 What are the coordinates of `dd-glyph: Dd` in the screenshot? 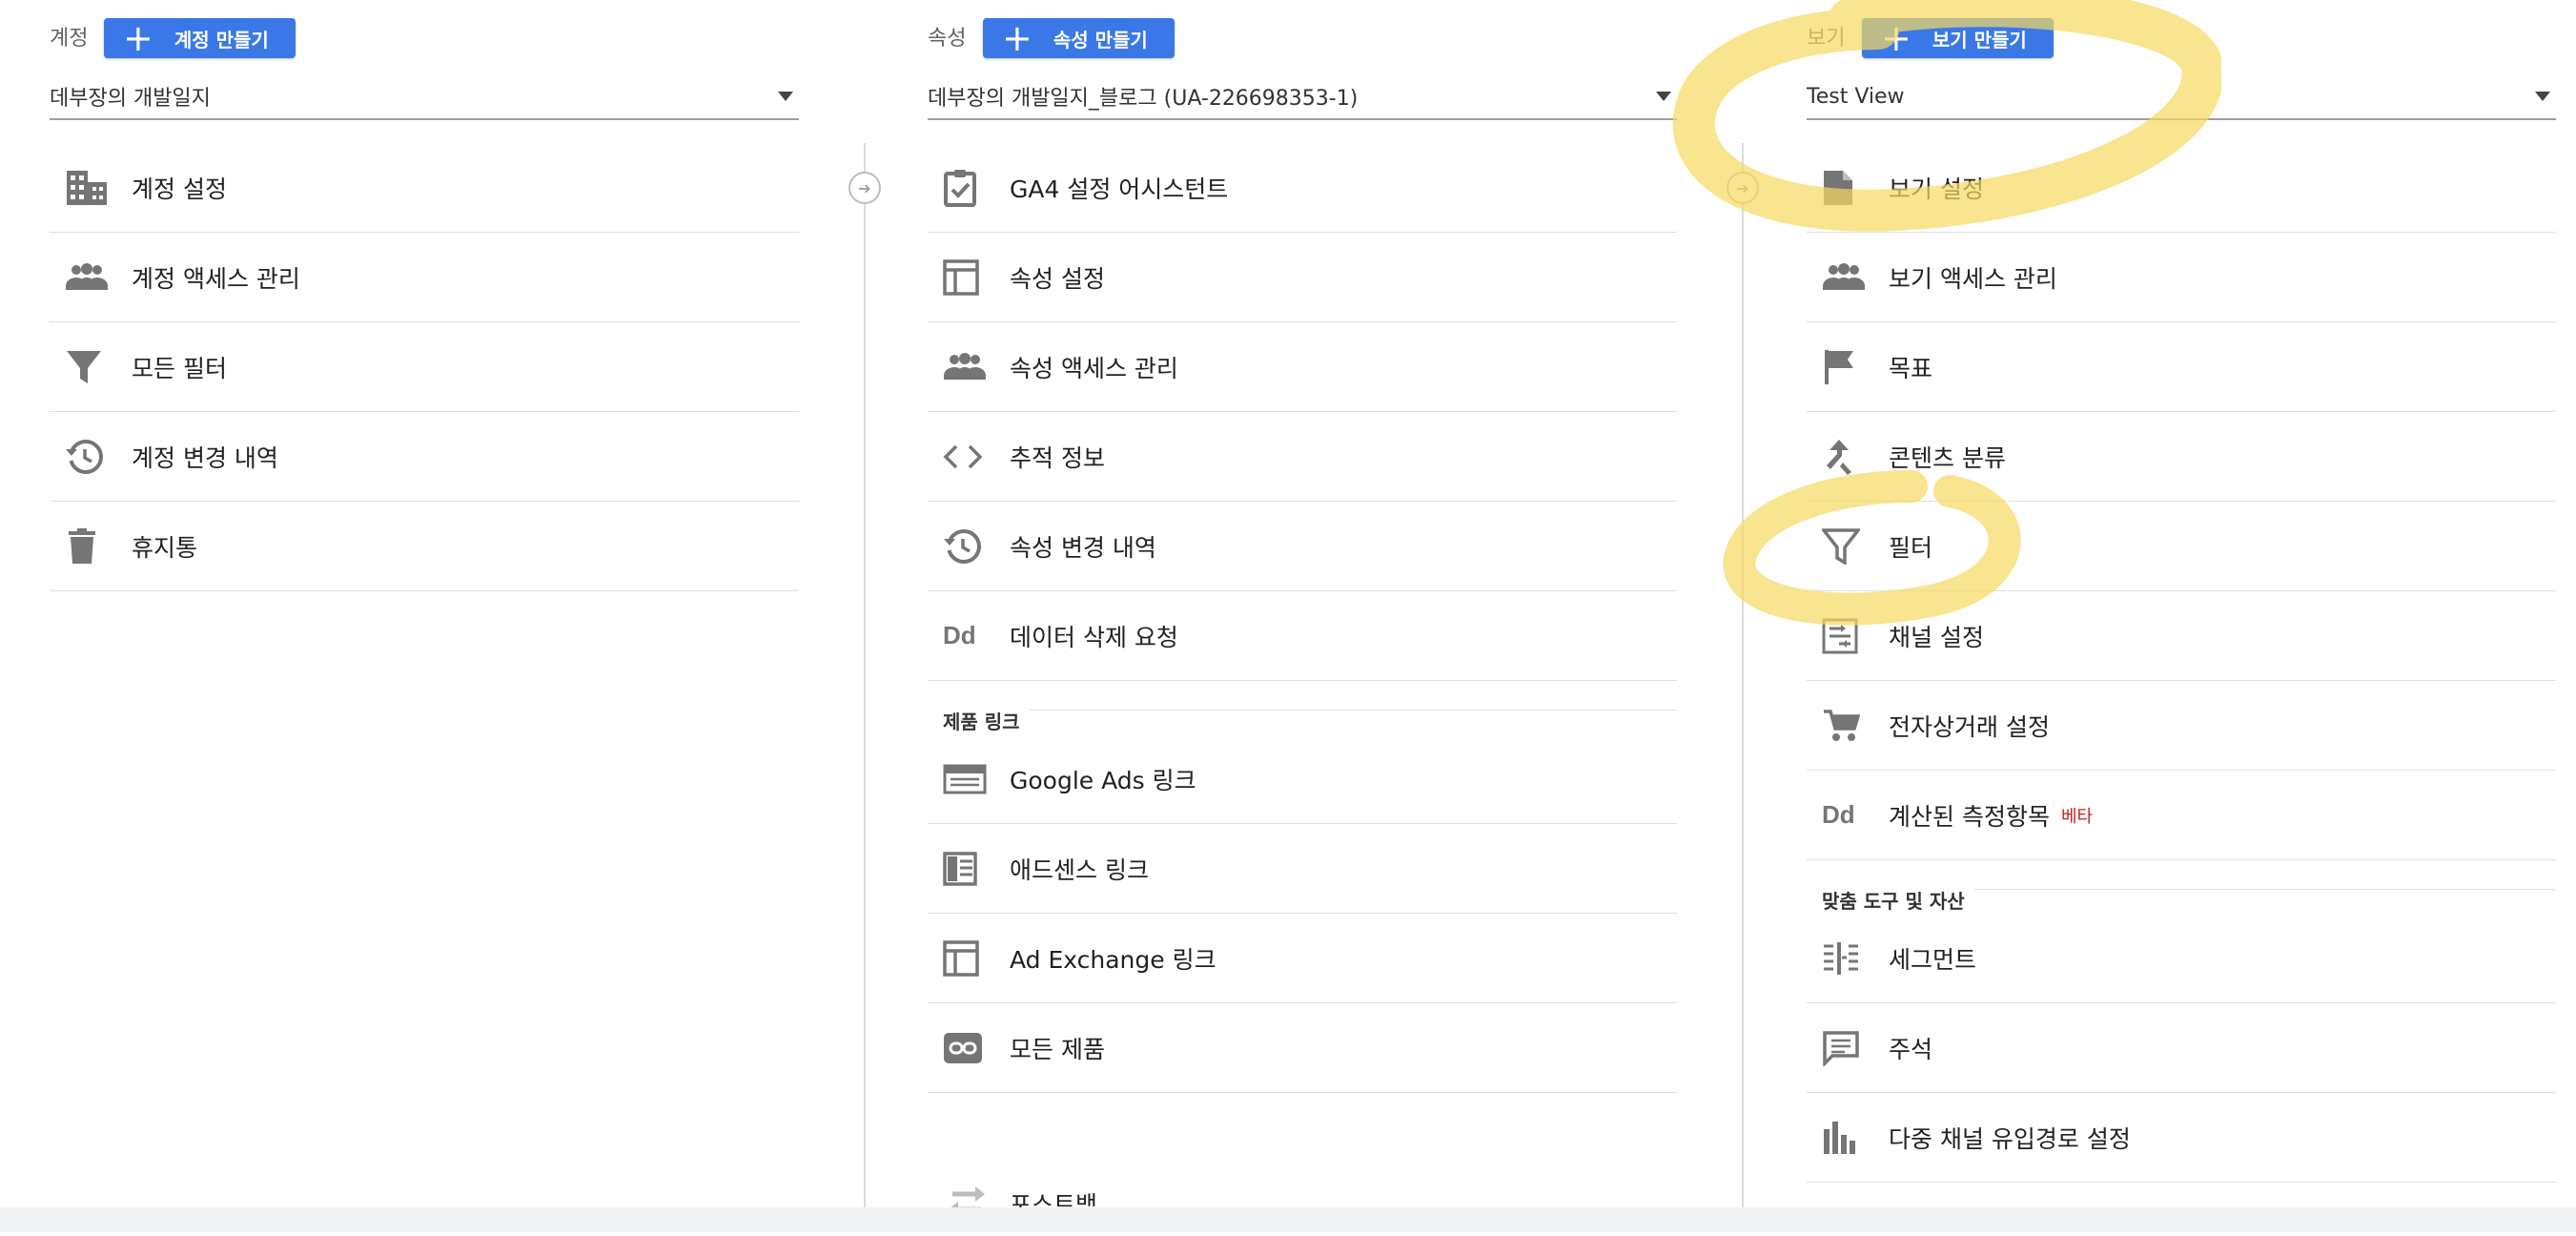 It's located at (959, 635).